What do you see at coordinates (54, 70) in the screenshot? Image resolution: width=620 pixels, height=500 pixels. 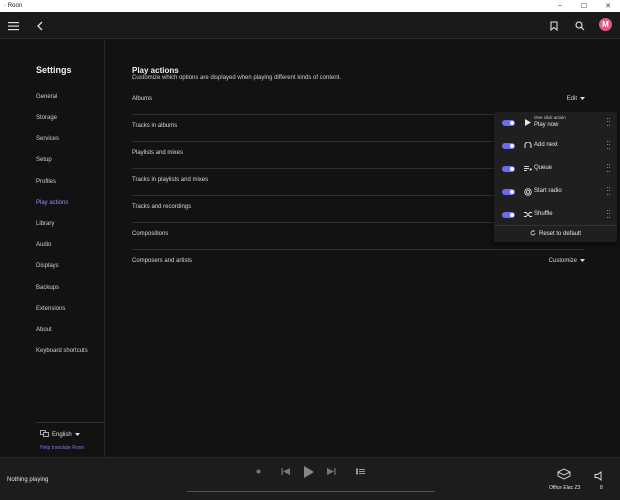 I see `sidebar-title: Settings` at bounding box center [54, 70].